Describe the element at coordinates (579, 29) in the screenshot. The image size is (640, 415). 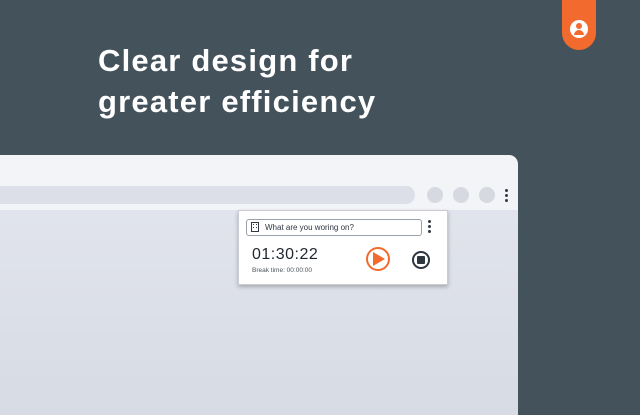
I see `user-pin-icon` at that location.